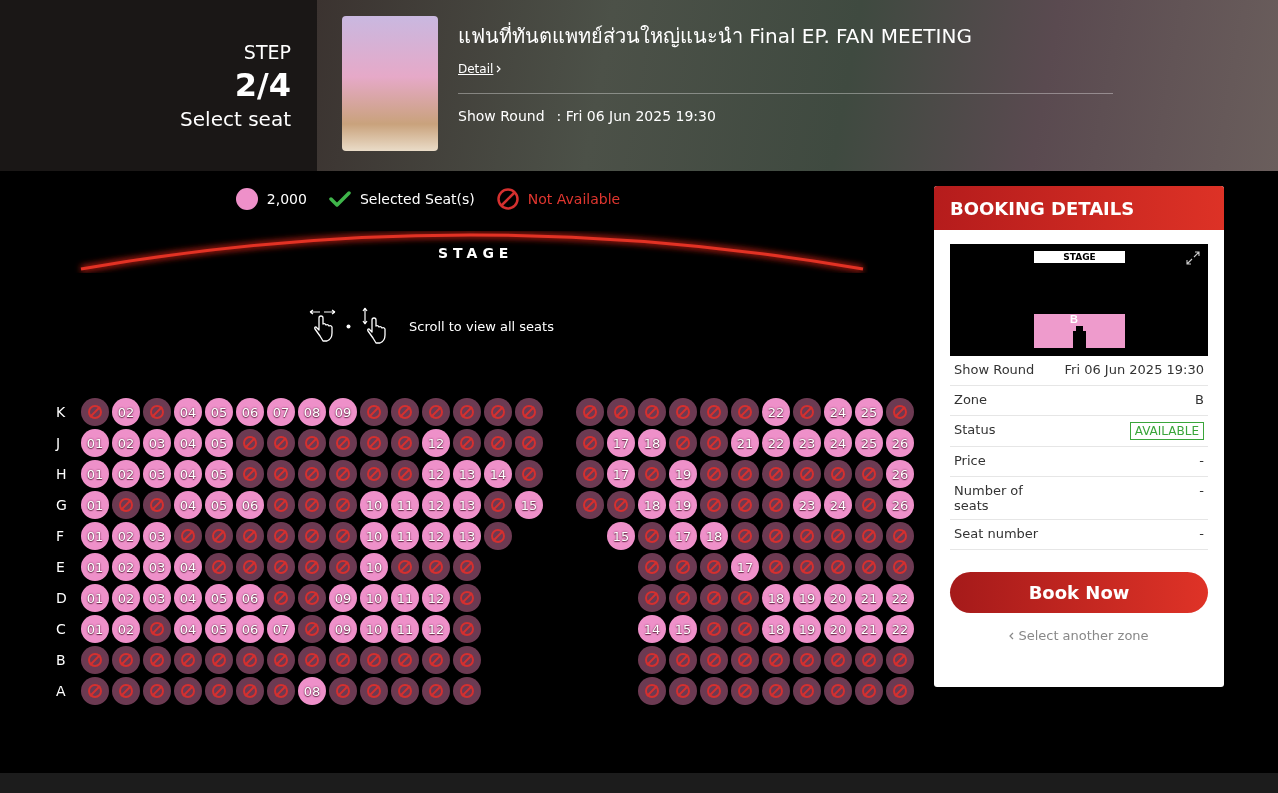 The image size is (1278, 793). What do you see at coordinates (1079, 592) in the screenshot?
I see `book-now-button: Book Now` at bounding box center [1079, 592].